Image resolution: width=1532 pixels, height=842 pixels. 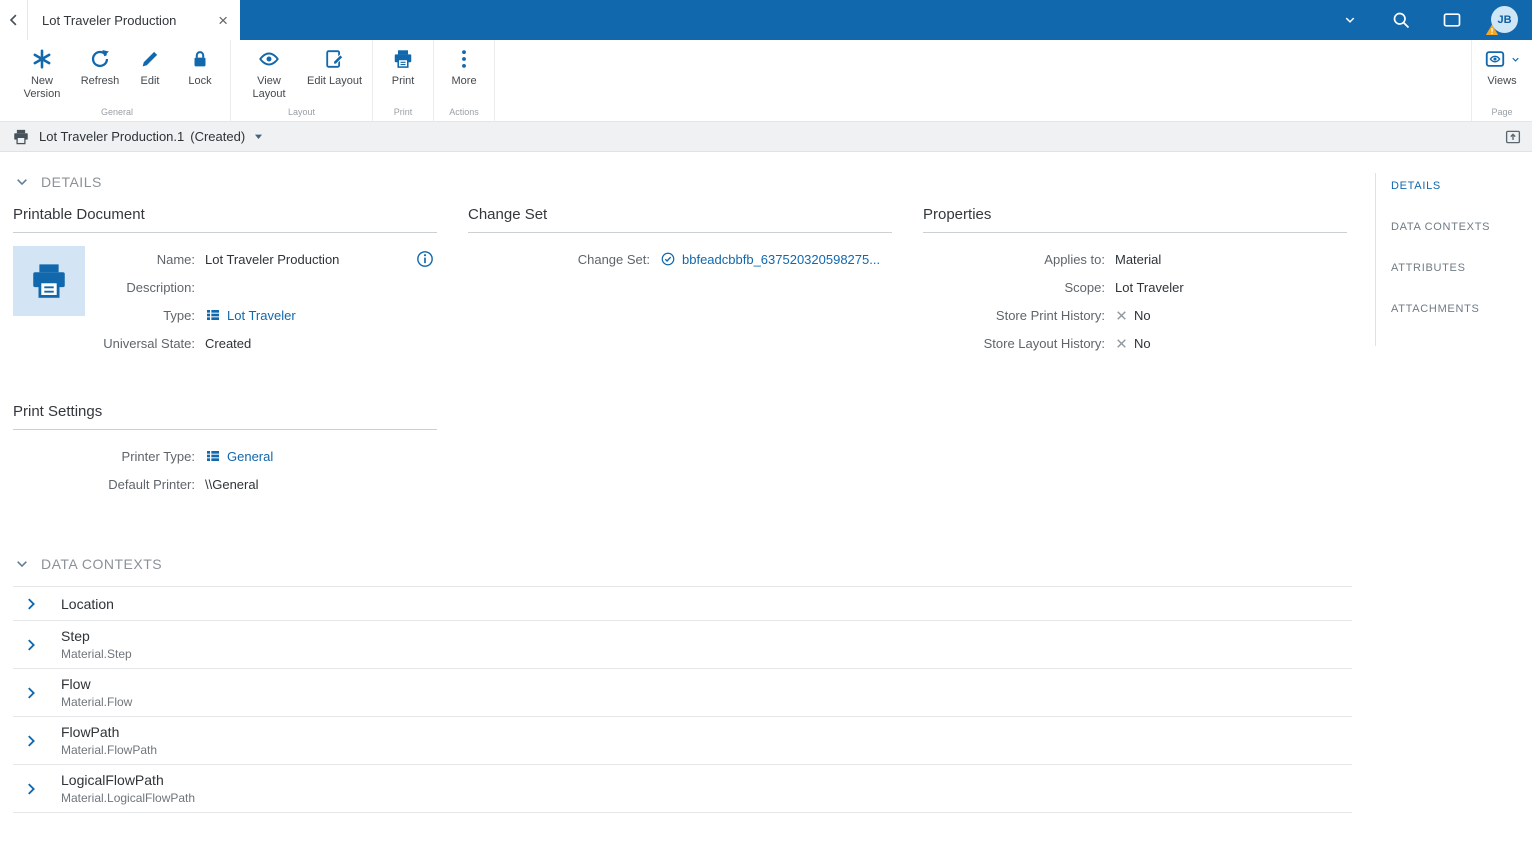 I want to click on edit-button: Edit, so click(x=150, y=72).